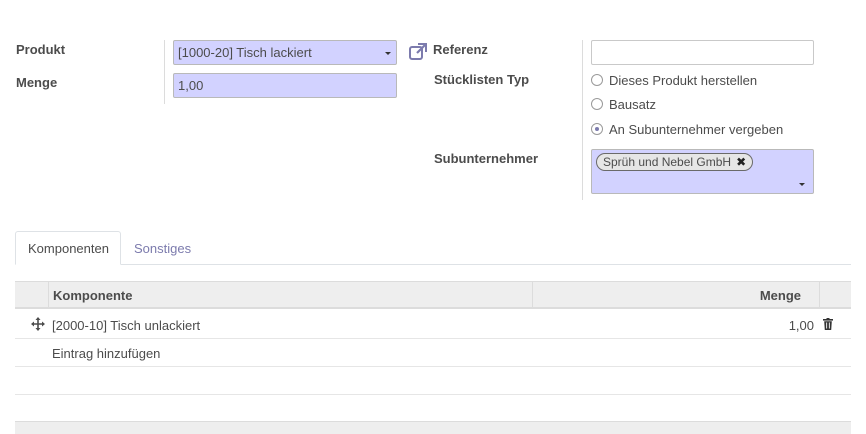 This screenshot has width=866, height=434. I want to click on product-label: Produkt, so click(41, 49).